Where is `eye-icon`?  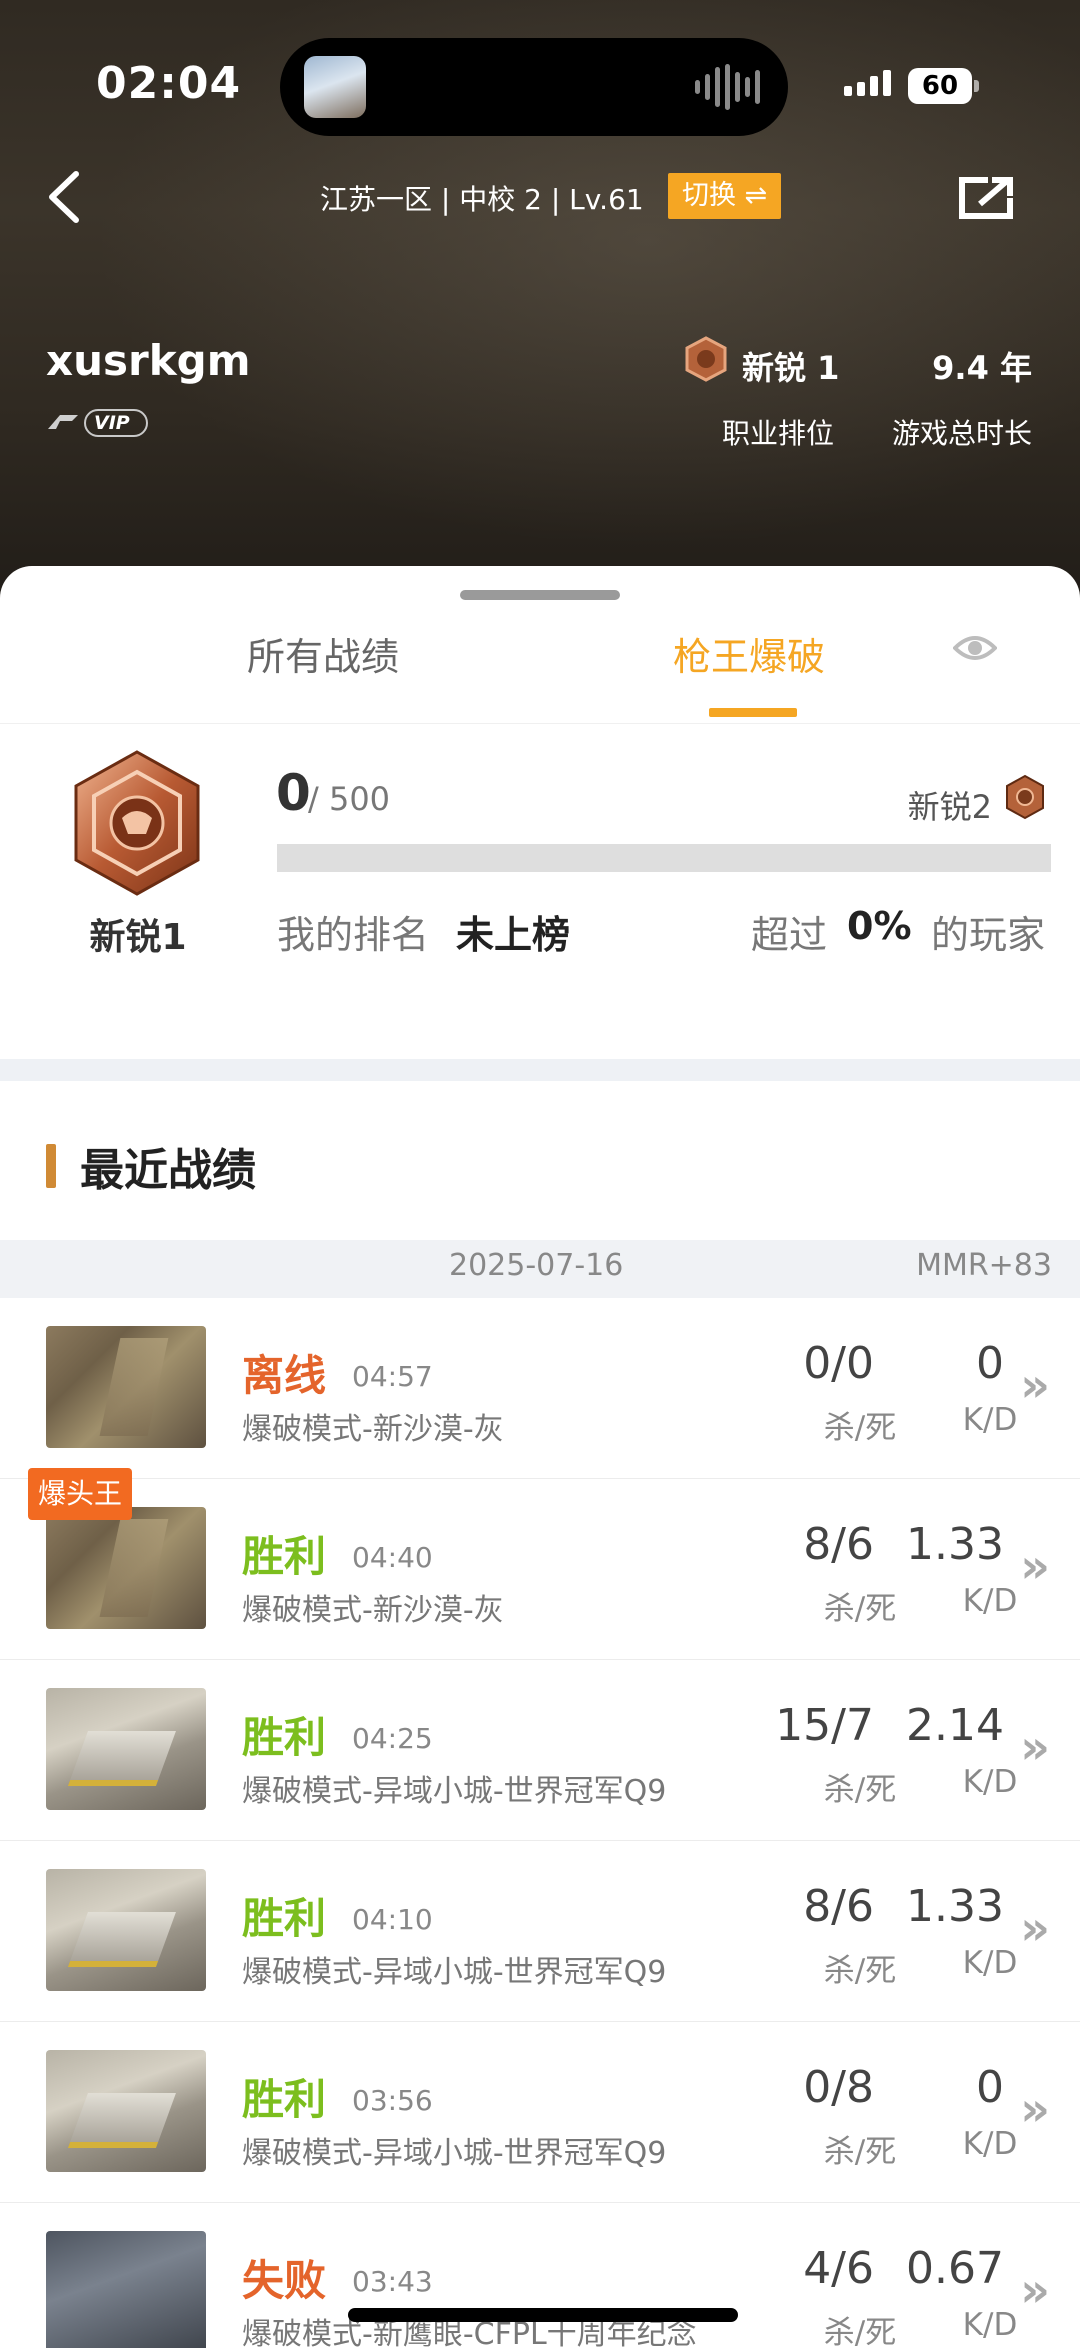
eye-icon is located at coordinates (975, 648).